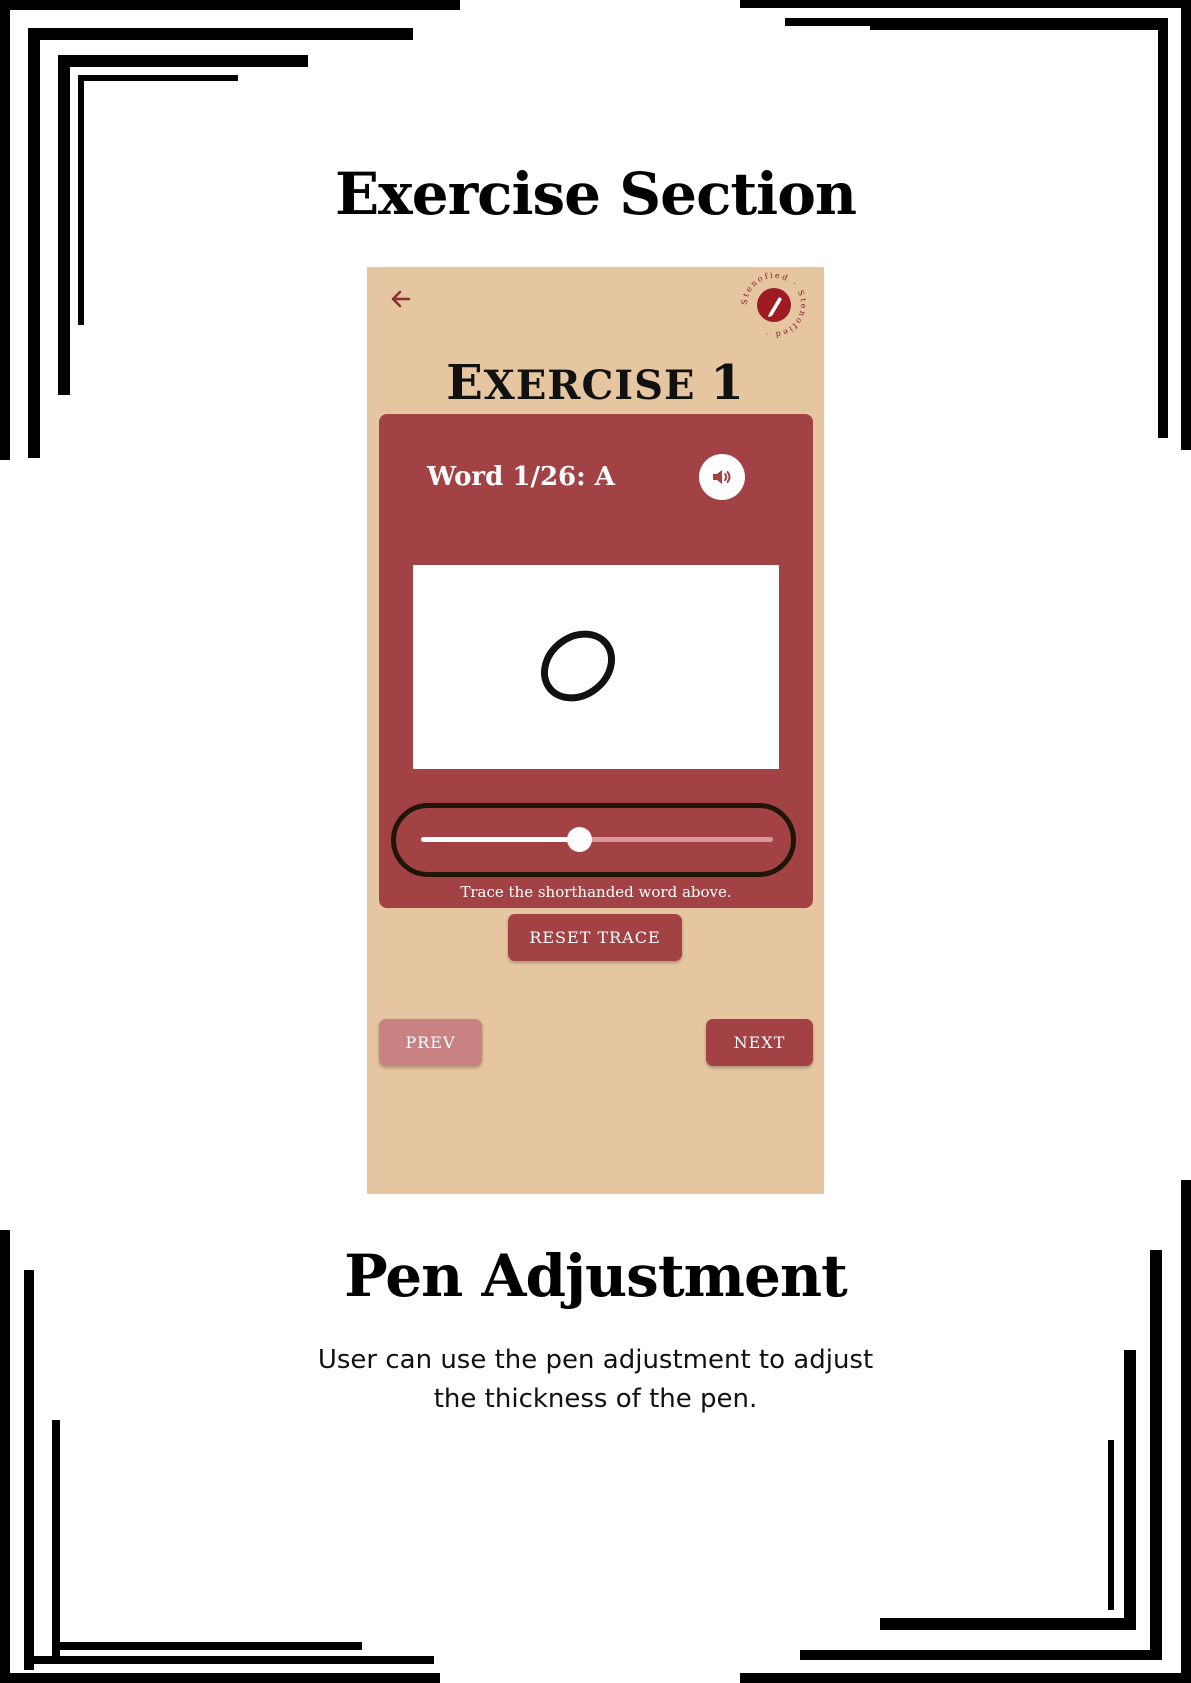  I want to click on shorthand-stroke, so click(578, 666).